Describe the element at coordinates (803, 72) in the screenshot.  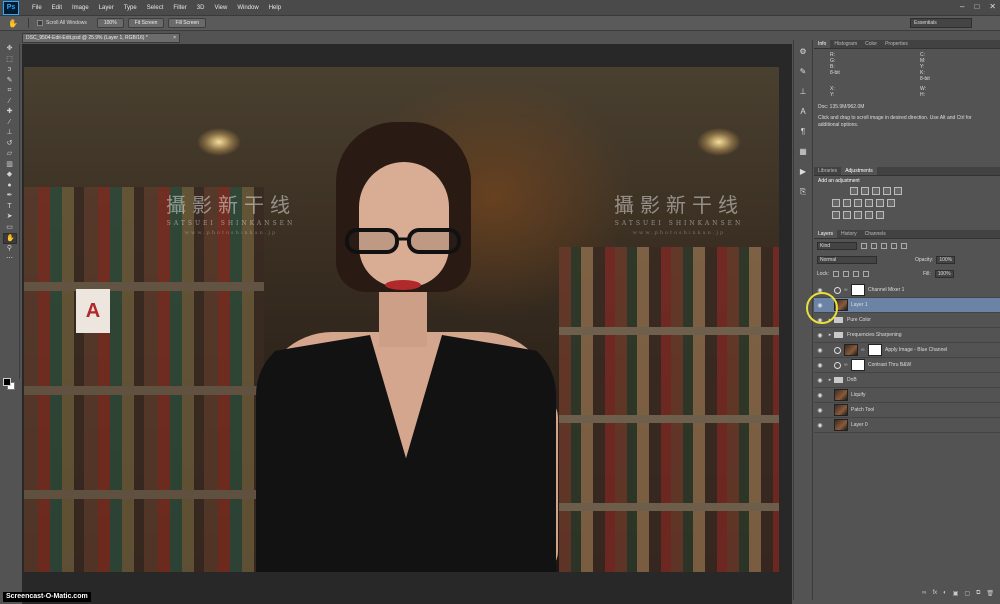
I see `brush-presets-icon: ✎` at that location.